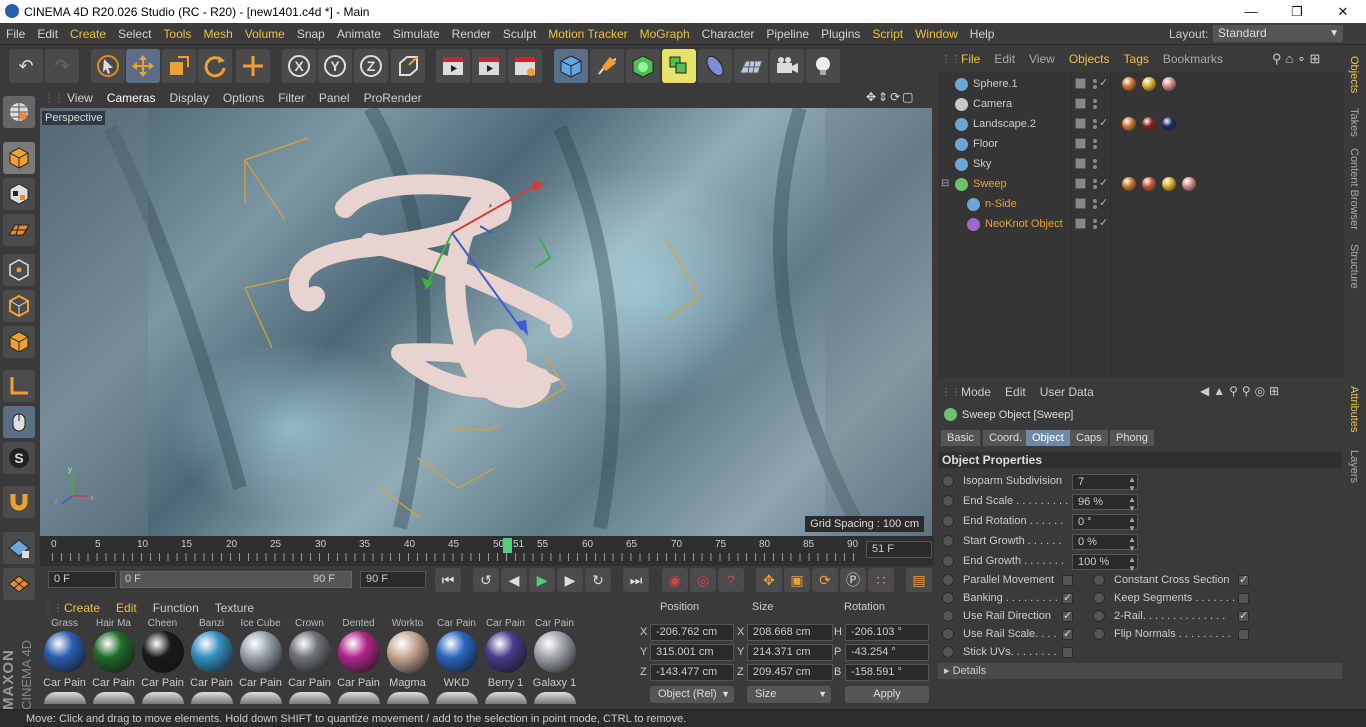  Describe the element at coordinates (64, 662) in the screenshot. I see `material-item: Grass Car Pain` at that location.